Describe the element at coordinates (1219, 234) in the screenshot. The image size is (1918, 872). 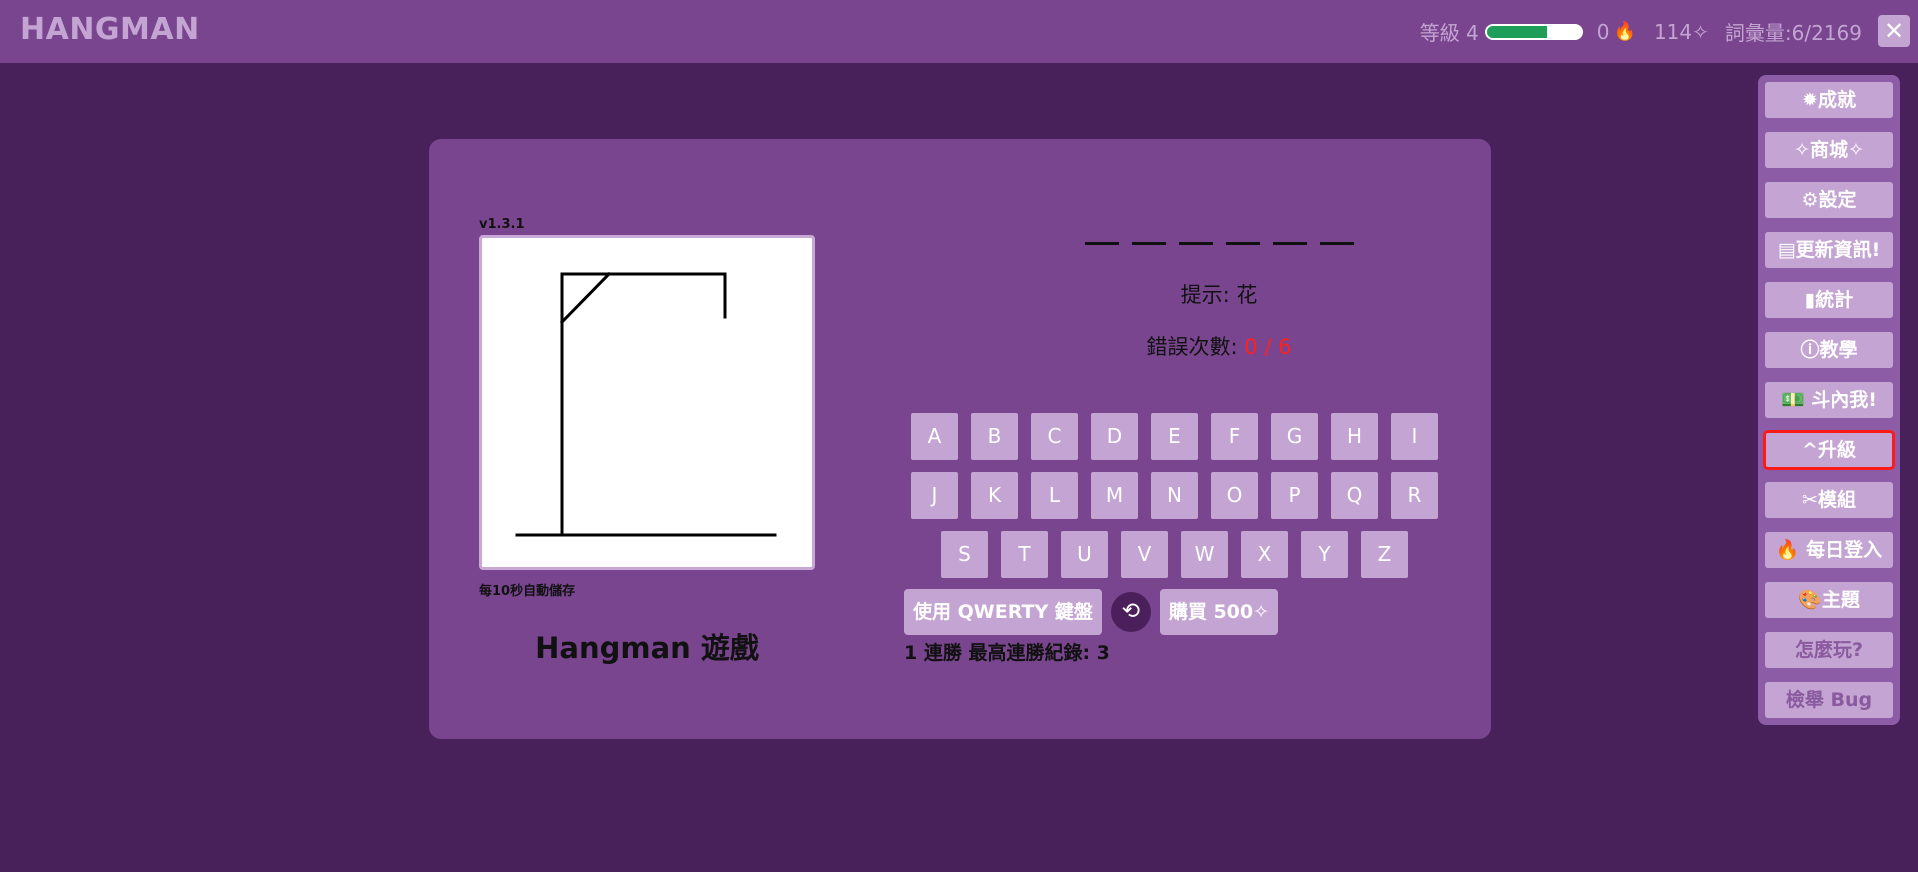
I see `word-blanks` at that location.